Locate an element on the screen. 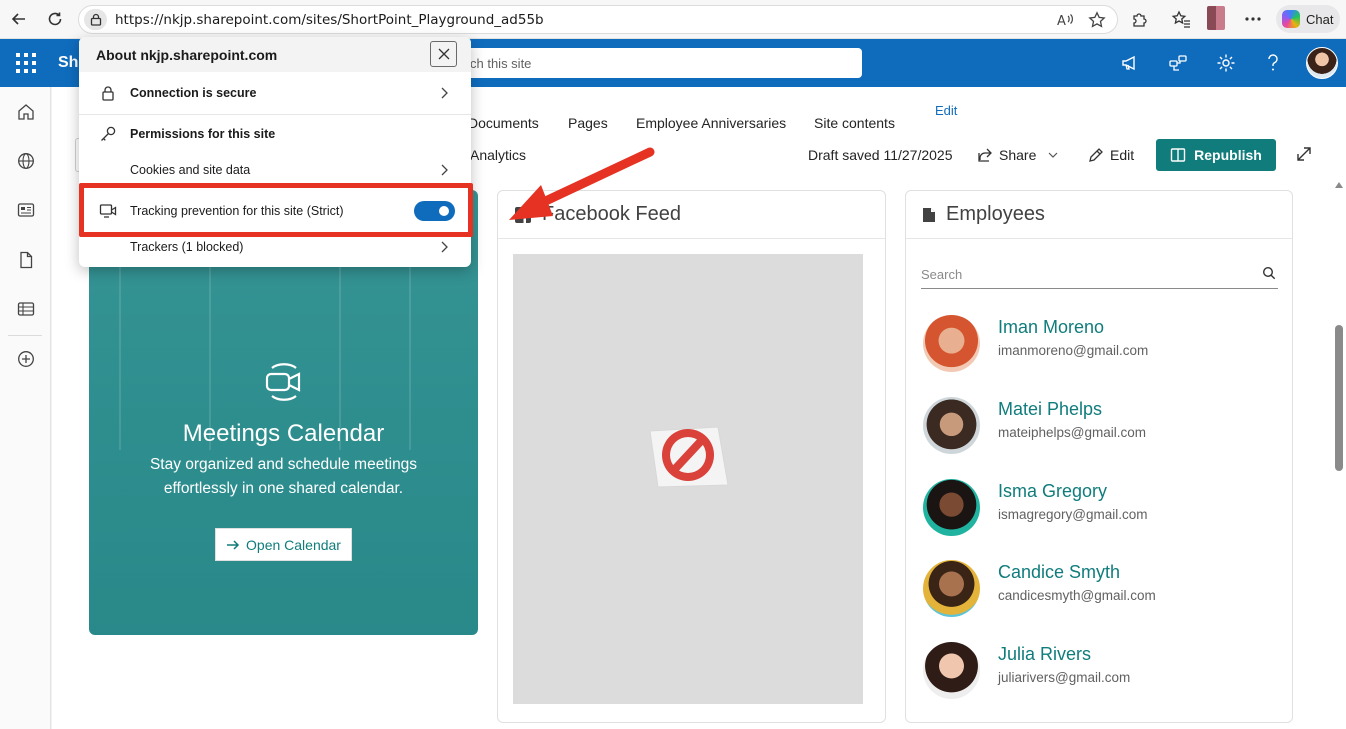 This screenshot has height=729, width=1346. key-icon is located at coordinates (108, 133).